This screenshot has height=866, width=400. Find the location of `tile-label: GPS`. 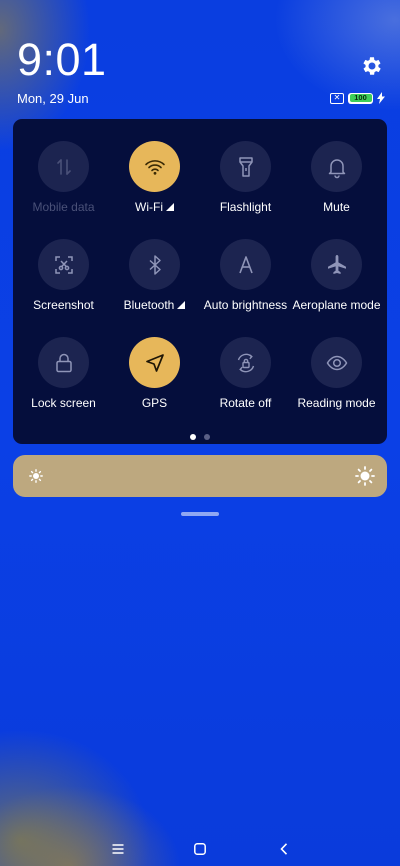

tile-label: GPS is located at coordinates (154, 403).